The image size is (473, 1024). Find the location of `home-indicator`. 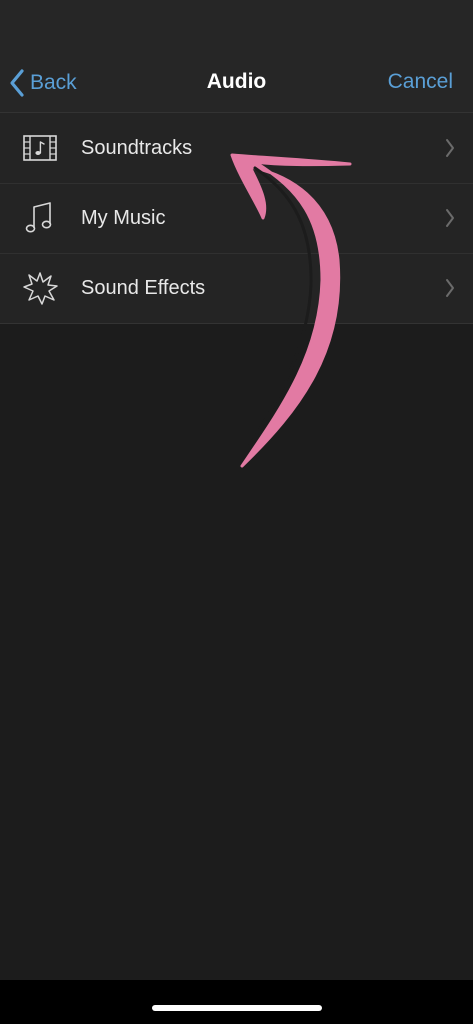

home-indicator is located at coordinates (237, 1008).